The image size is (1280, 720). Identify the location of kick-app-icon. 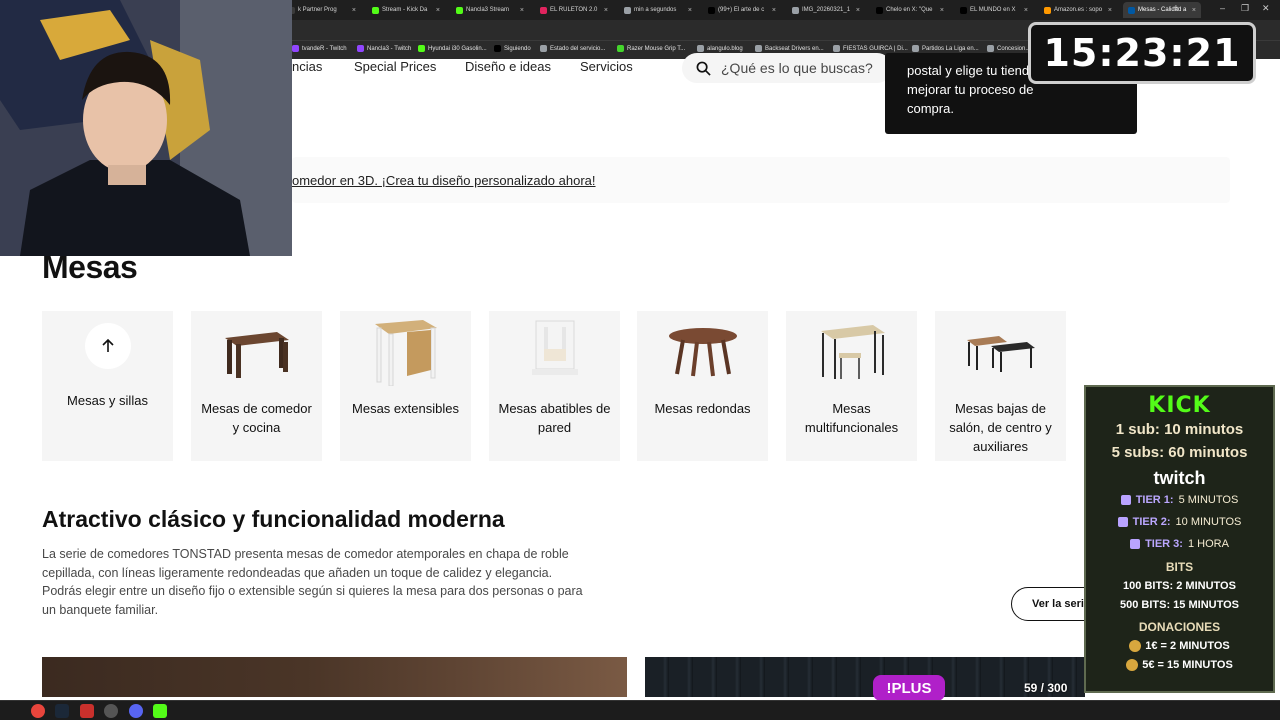
(160, 711).